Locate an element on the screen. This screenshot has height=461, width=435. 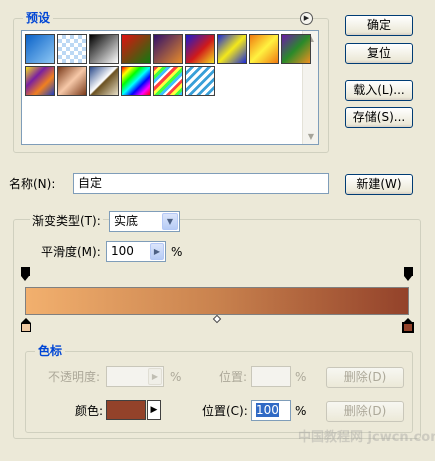
new-button: 新建(W) is located at coordinates (379, 184).